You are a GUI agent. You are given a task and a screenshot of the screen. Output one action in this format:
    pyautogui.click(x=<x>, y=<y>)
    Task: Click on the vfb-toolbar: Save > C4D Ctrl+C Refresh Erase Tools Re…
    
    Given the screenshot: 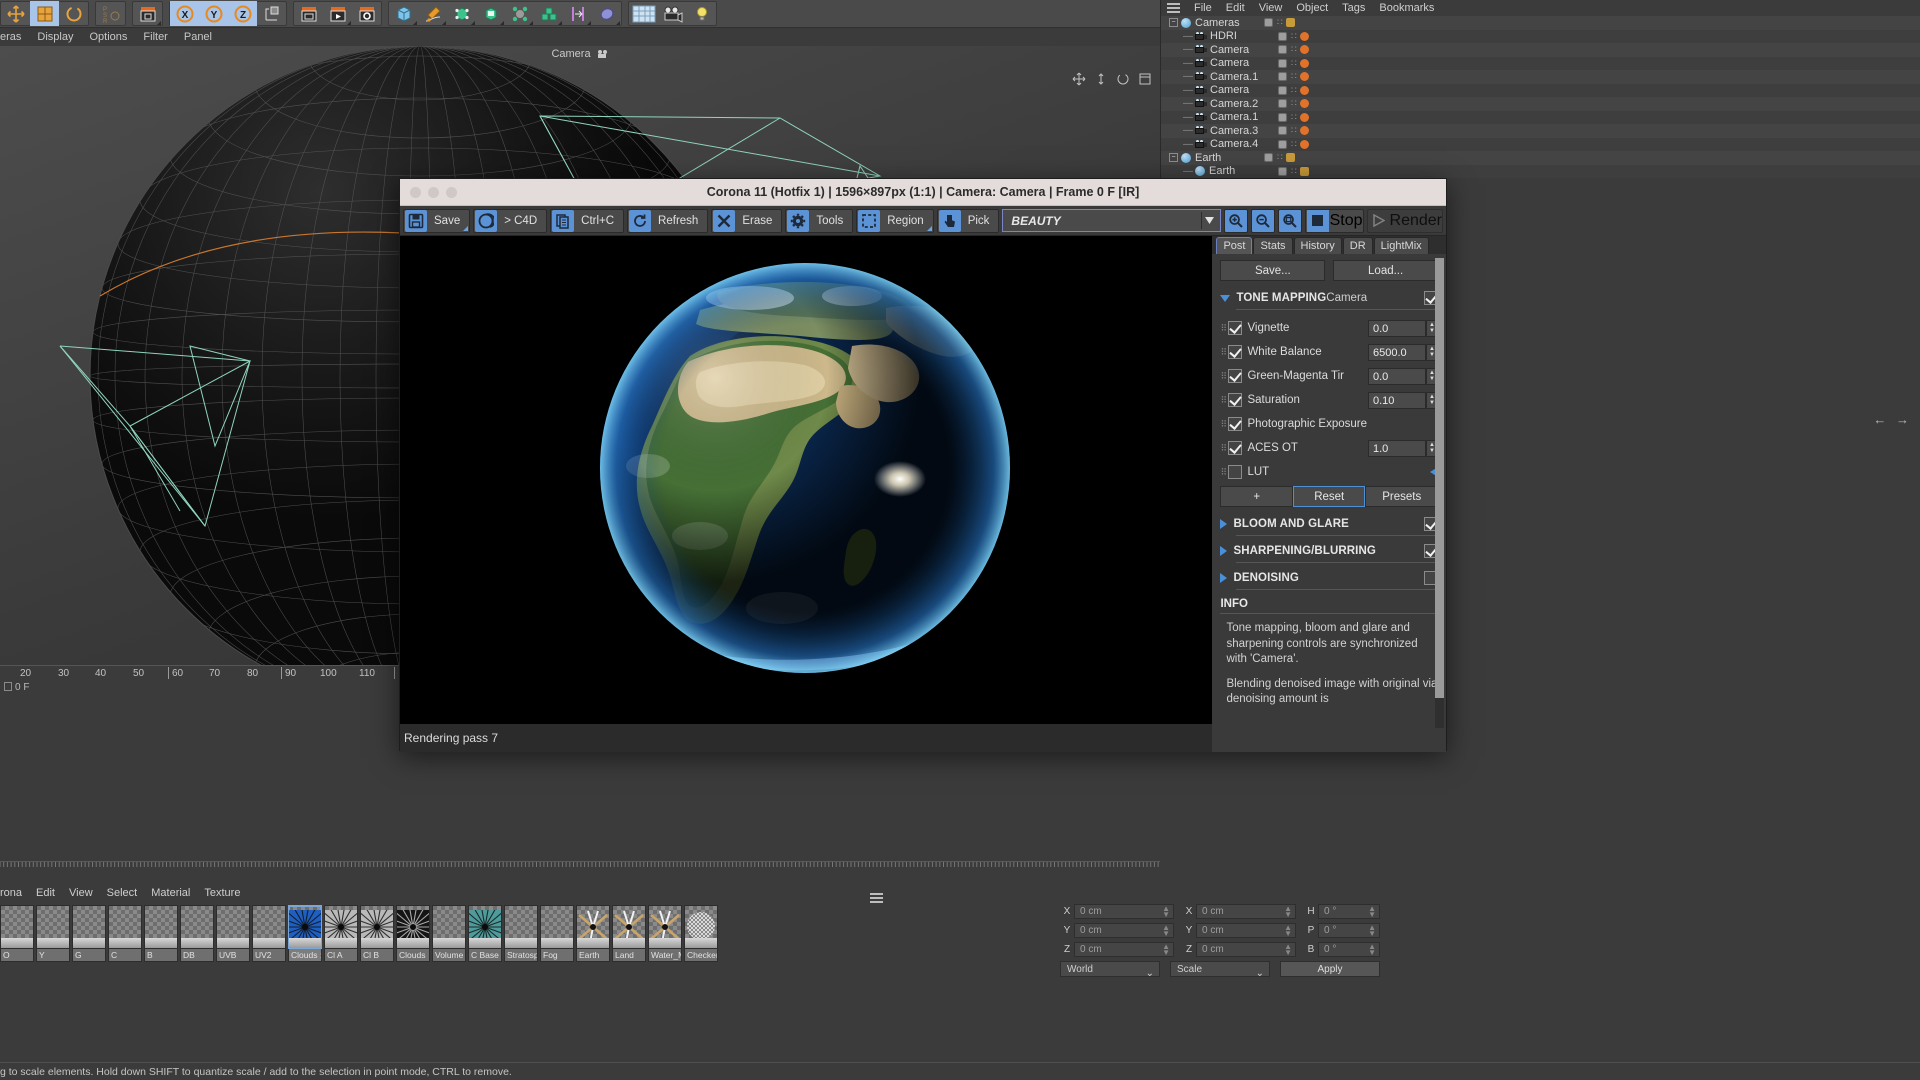 What is the action you would take?
    pyautogui.click(x=923, y=221)
    